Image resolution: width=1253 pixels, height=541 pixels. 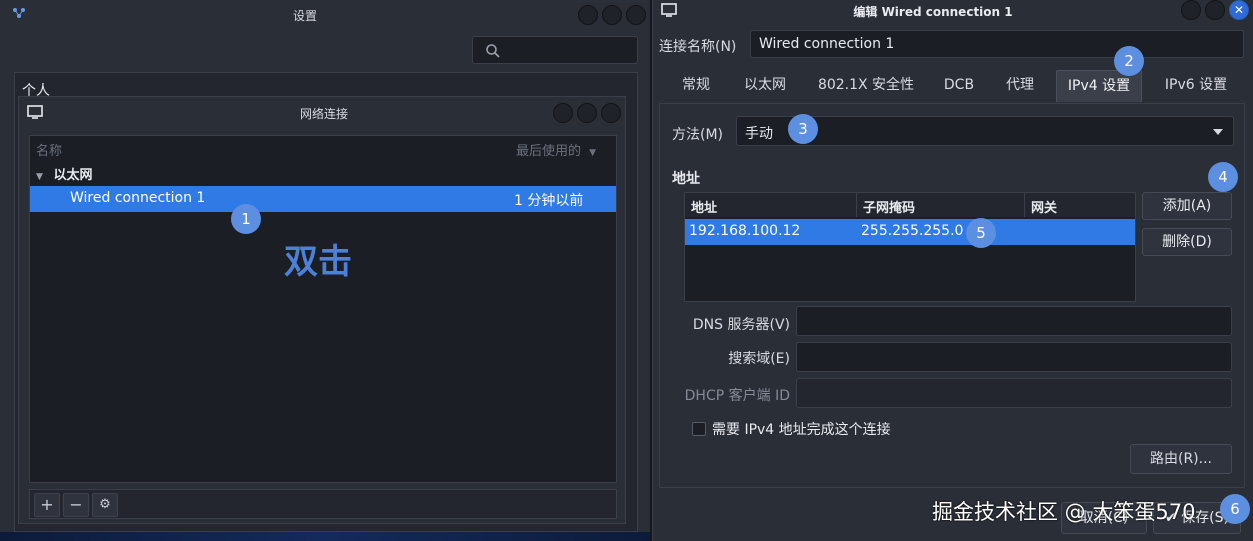 I want to click on column-last-used-label: 最后使用的, so click(x=549, y=151).